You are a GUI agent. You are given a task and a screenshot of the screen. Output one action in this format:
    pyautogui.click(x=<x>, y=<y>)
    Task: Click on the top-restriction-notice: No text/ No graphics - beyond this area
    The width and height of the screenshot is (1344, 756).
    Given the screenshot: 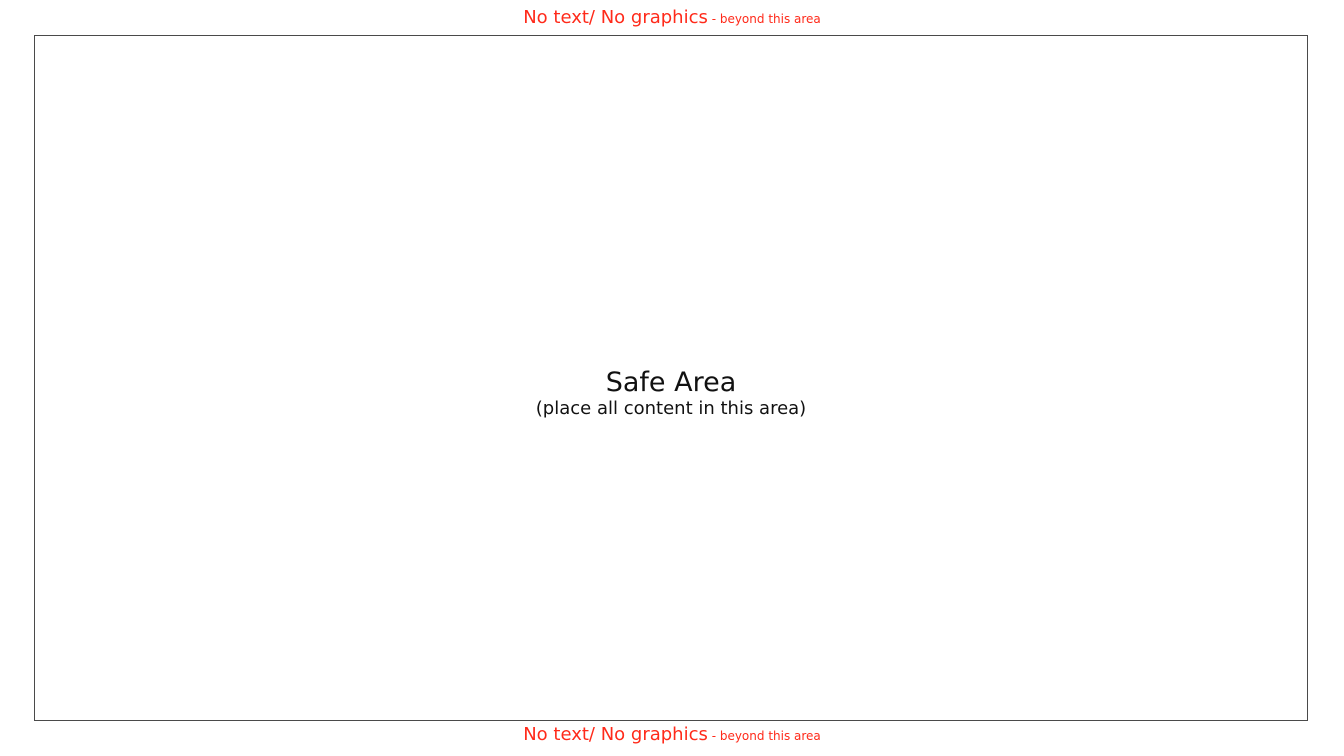 What is the action you would take?
    pyautogui.click(x=672, y=17)
    